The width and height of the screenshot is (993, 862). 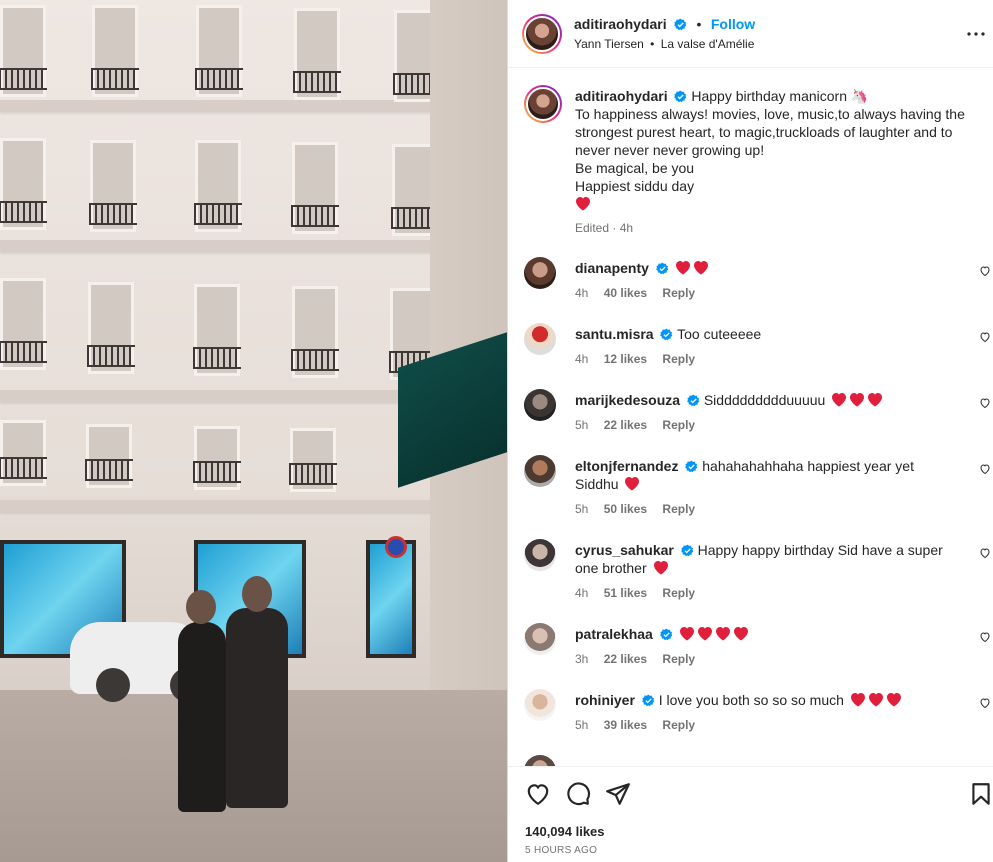 I want to click on more-options-icon, so click(x=976, y=34).